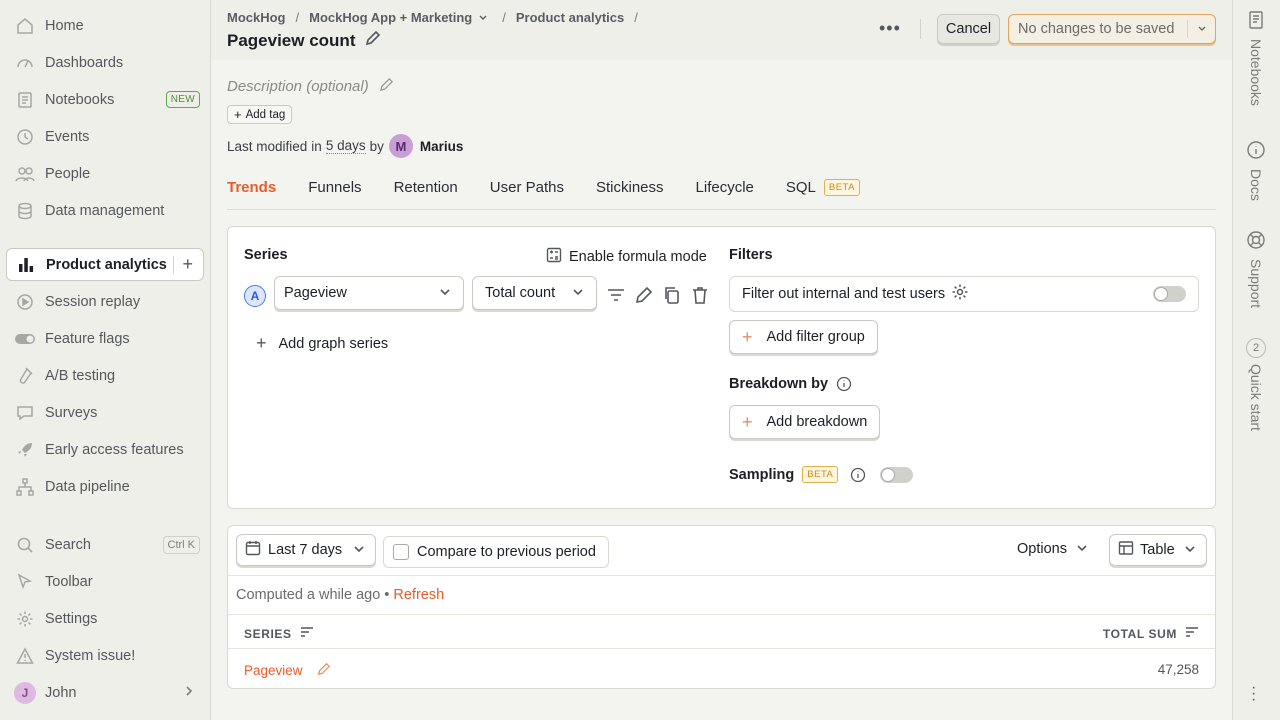 This screenshot has width=1280, height=720. I want to click on nav-settings: Settings, so click(105, 618).